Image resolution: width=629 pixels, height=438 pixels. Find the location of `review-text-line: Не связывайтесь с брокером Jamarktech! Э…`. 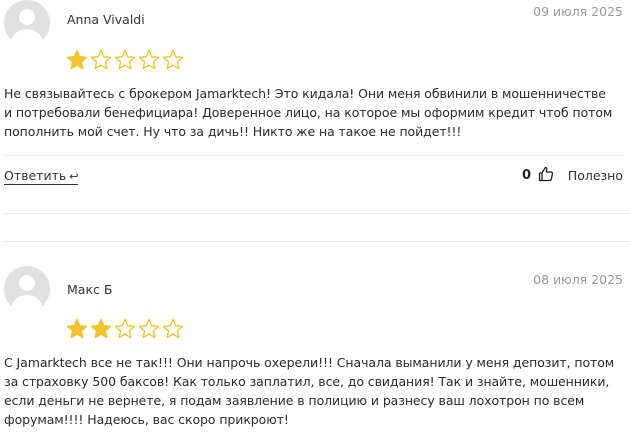

review-text-line: Не связывайтесь с брокером Jamarktech! Э… is located at coordinates (305, 93).